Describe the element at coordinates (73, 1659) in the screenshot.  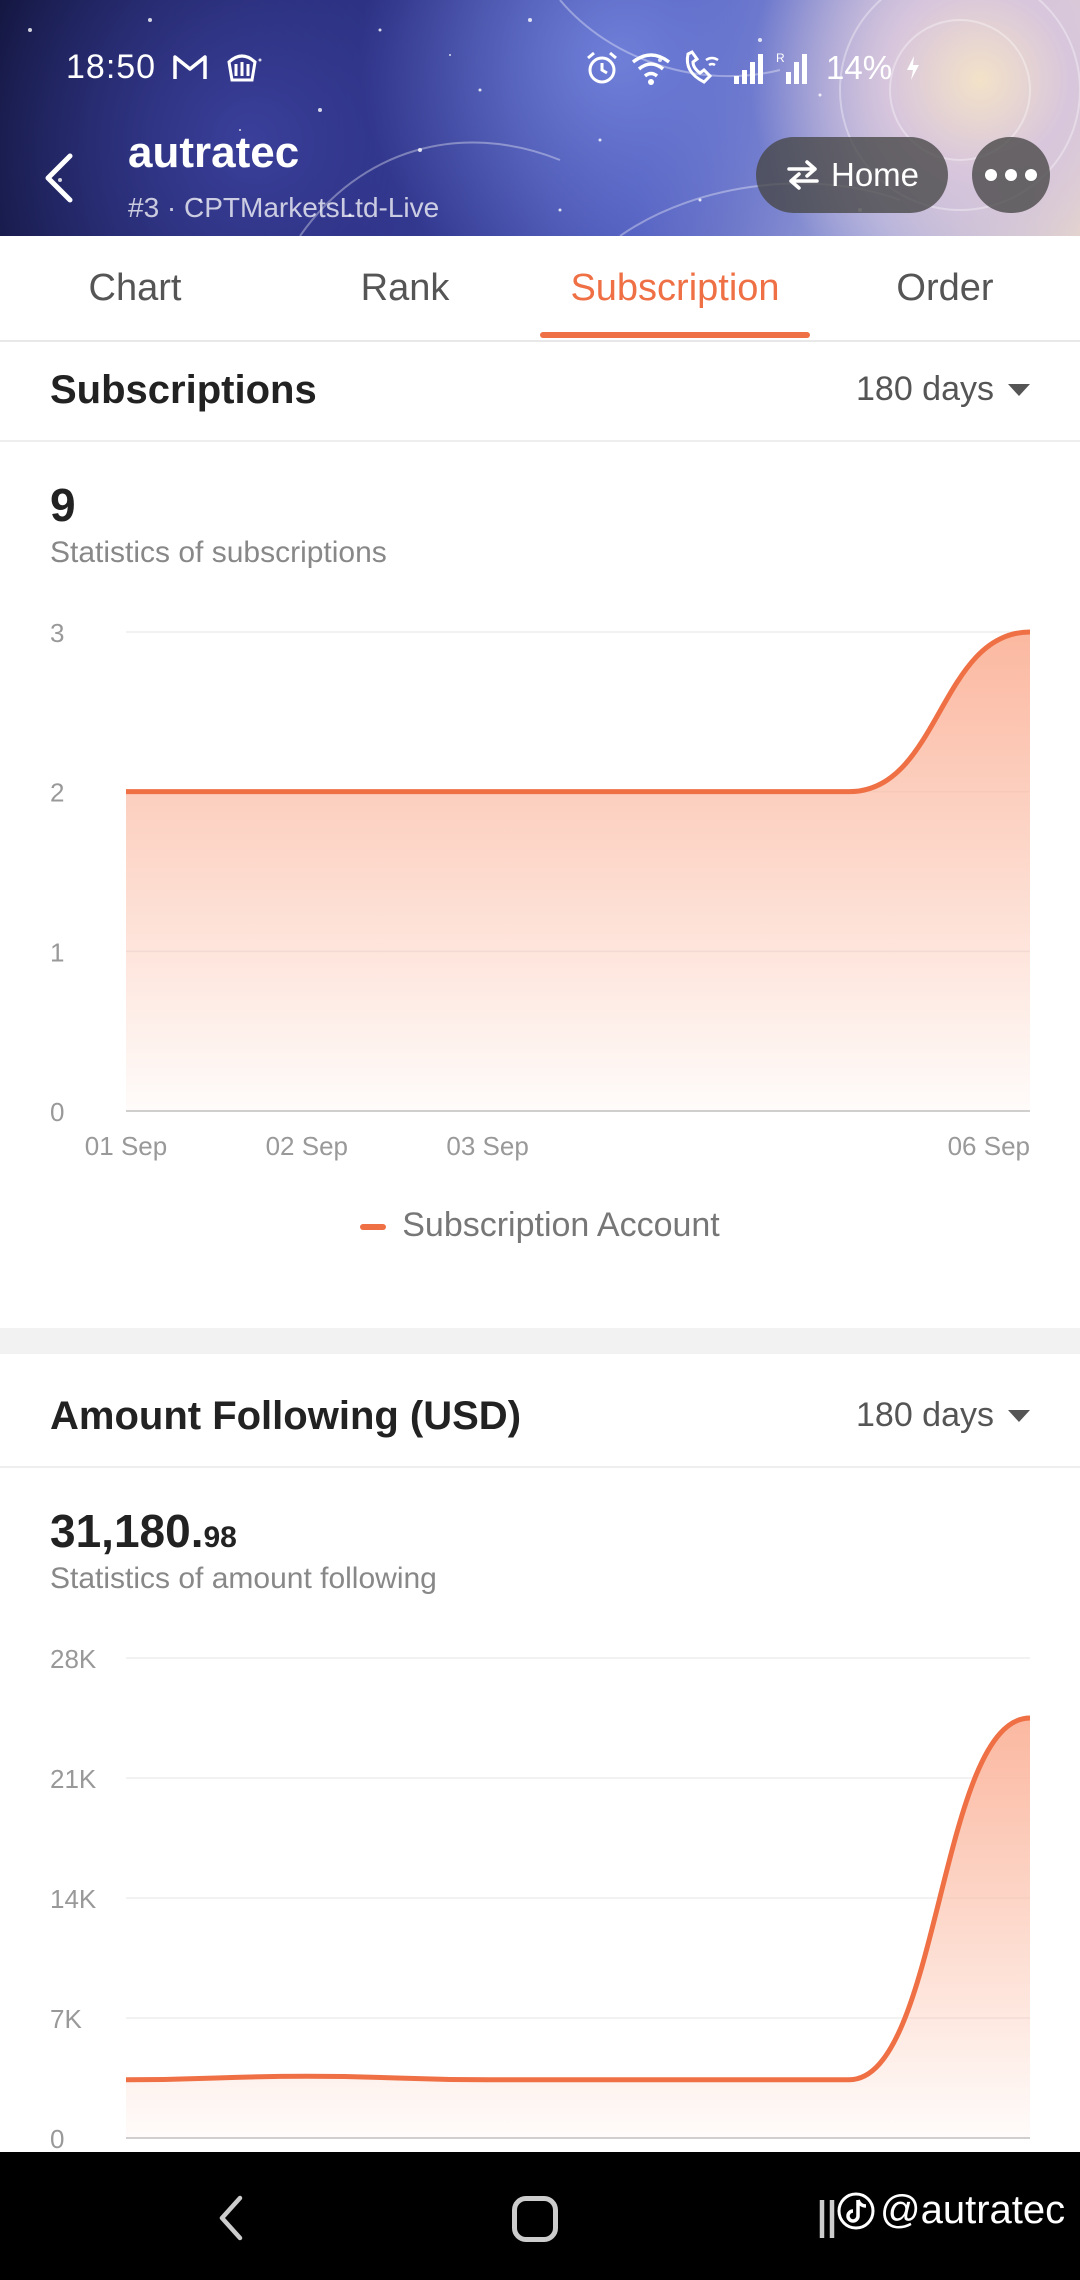
I see `y-tick-label: 28K` at that location.